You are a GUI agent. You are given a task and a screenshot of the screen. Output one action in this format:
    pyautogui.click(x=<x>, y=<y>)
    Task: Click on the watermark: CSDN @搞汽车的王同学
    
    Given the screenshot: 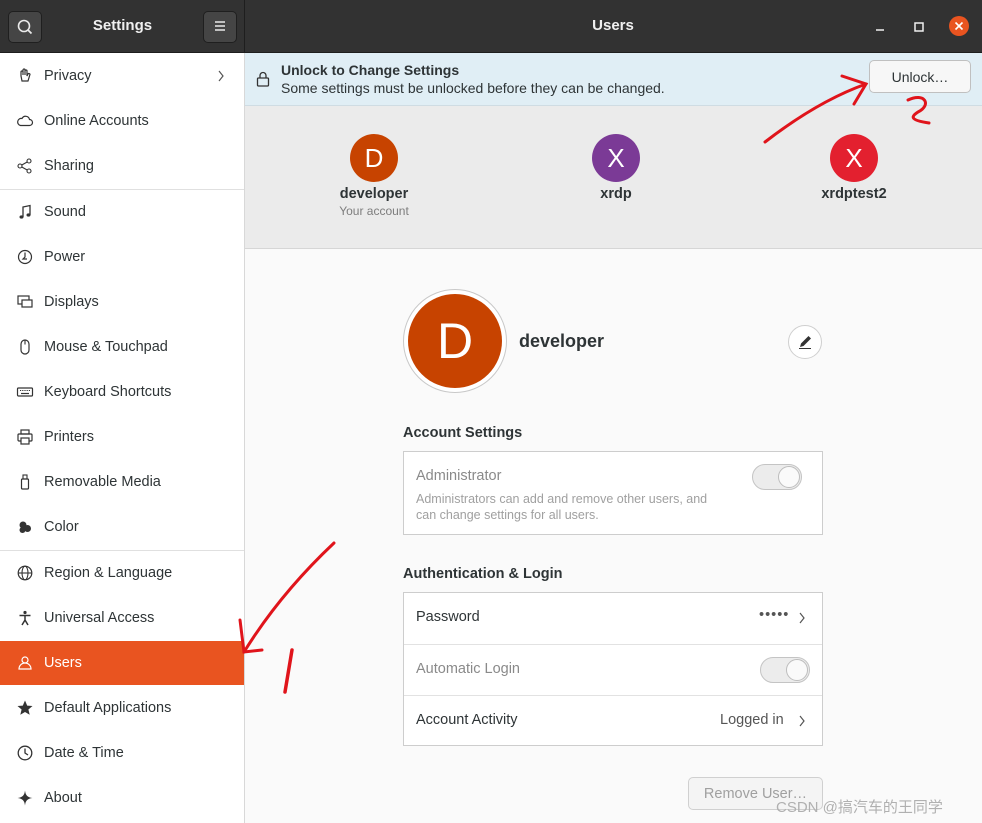 What is the action you would take?
    pyautogui.click(x=859, y=807)
    